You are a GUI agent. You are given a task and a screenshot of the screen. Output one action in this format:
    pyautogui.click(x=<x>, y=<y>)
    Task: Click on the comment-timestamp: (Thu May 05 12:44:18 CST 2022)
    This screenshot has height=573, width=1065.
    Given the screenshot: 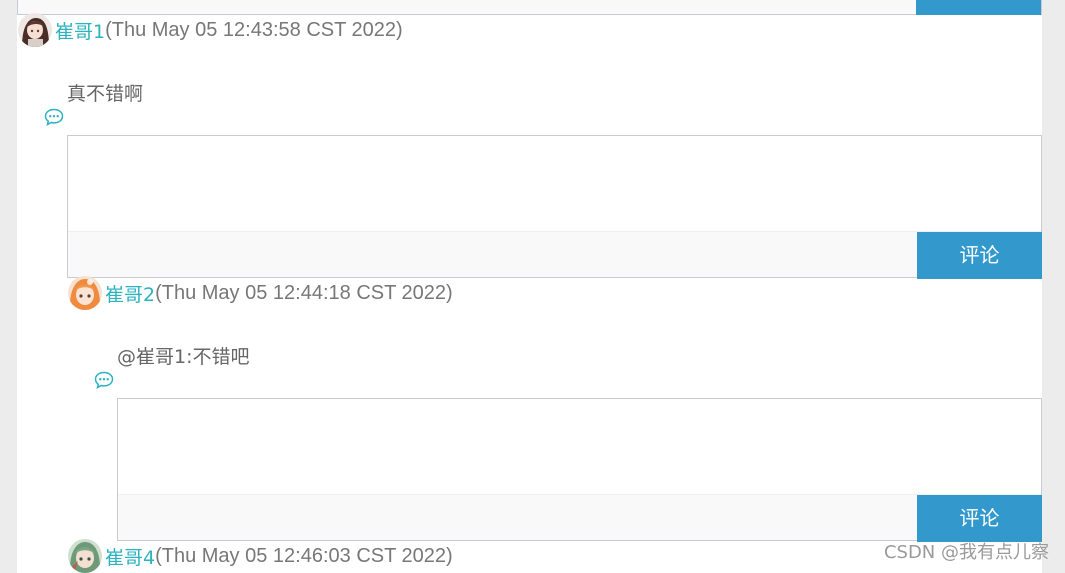 What is the action you would take?
    pyautogui.click(x=304, y=292)
    